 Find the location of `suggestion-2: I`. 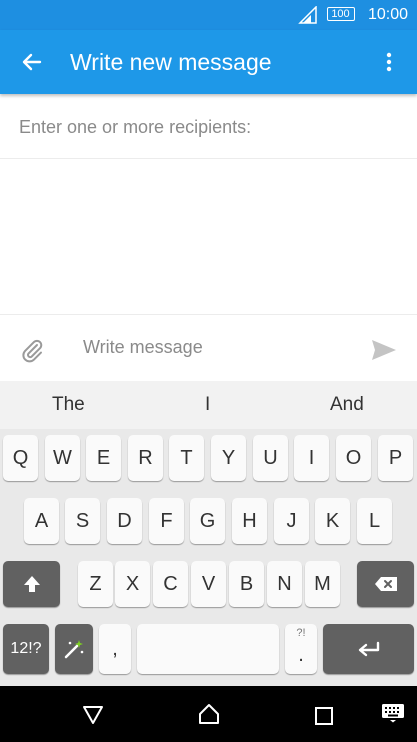

suggestion-2: I is located at coordinates (207, 405).